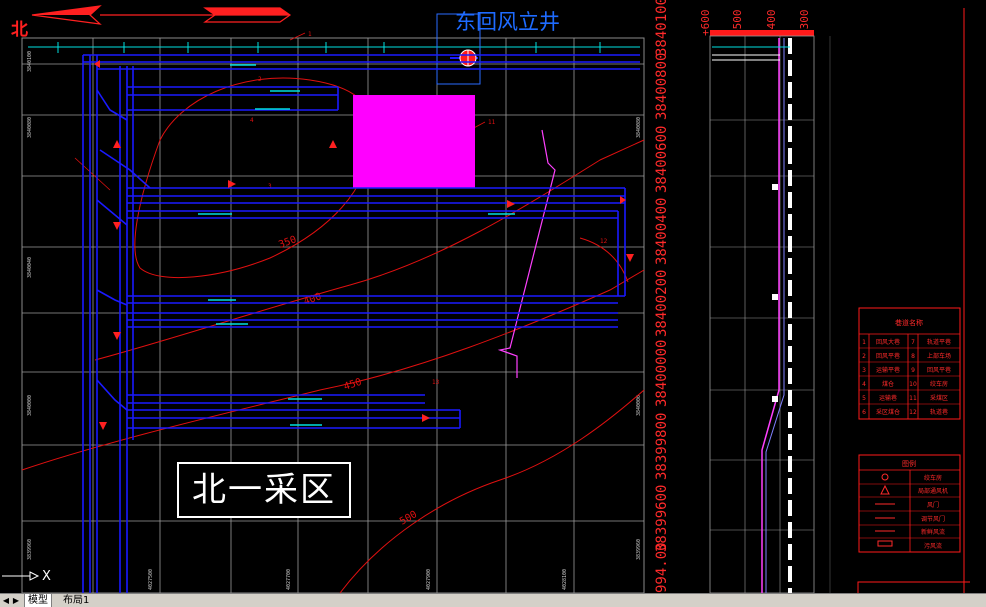 This screenshot has width=986, height=607. Describe the element at coordinates (19, 30) in the screenshot. I see `north-label: 北` at that location.